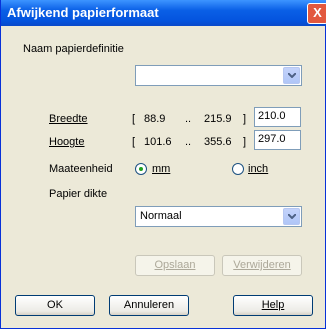 This screenshot has width=326, height=329. What do you see at coordinates (161, 216) in the screenshot?
I see `thickness-value: Normaal` at bounding box center [161, 216].